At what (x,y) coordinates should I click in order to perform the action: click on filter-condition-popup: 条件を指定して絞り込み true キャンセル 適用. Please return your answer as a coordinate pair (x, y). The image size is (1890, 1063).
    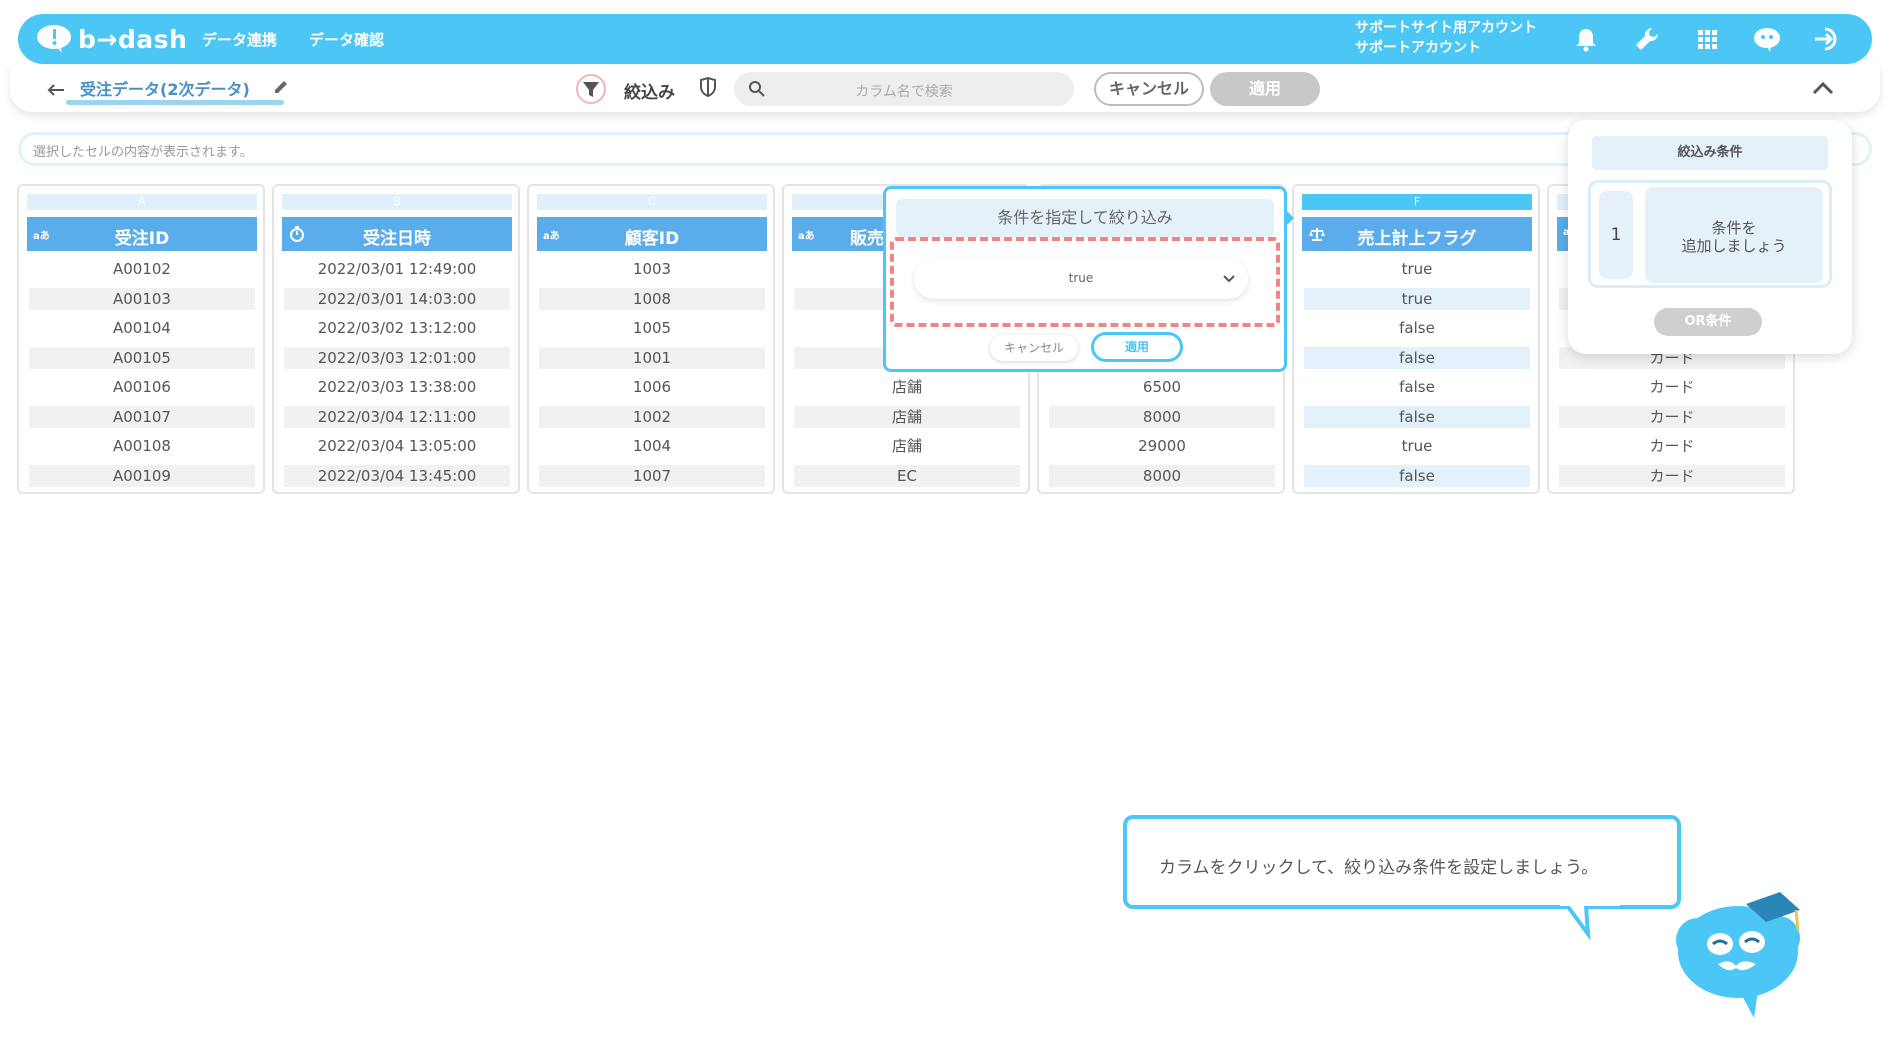
    Looking at the image, I should click on (1088, 279).